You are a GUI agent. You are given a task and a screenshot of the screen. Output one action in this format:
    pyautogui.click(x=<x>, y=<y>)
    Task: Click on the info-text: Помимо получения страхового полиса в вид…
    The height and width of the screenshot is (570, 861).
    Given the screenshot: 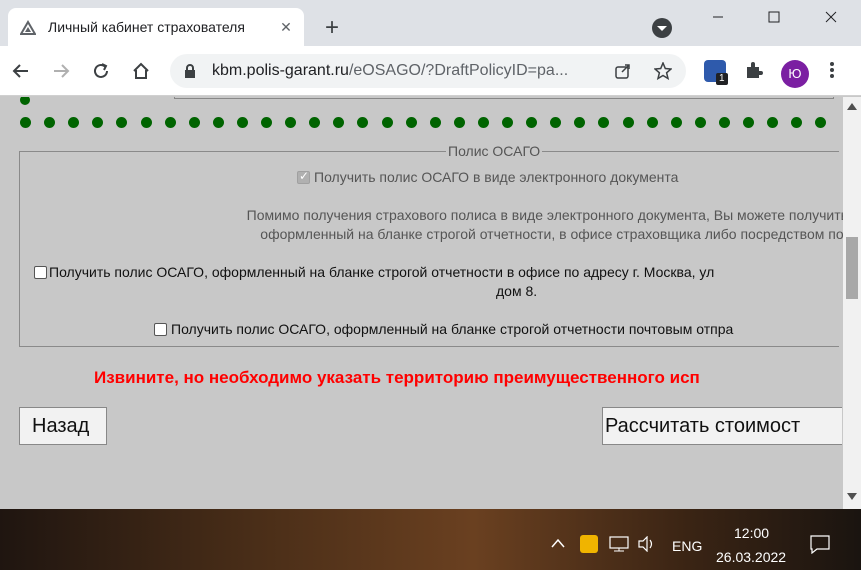 What is the action you would take?
    pyautogui.click(x=431, y=225)
    